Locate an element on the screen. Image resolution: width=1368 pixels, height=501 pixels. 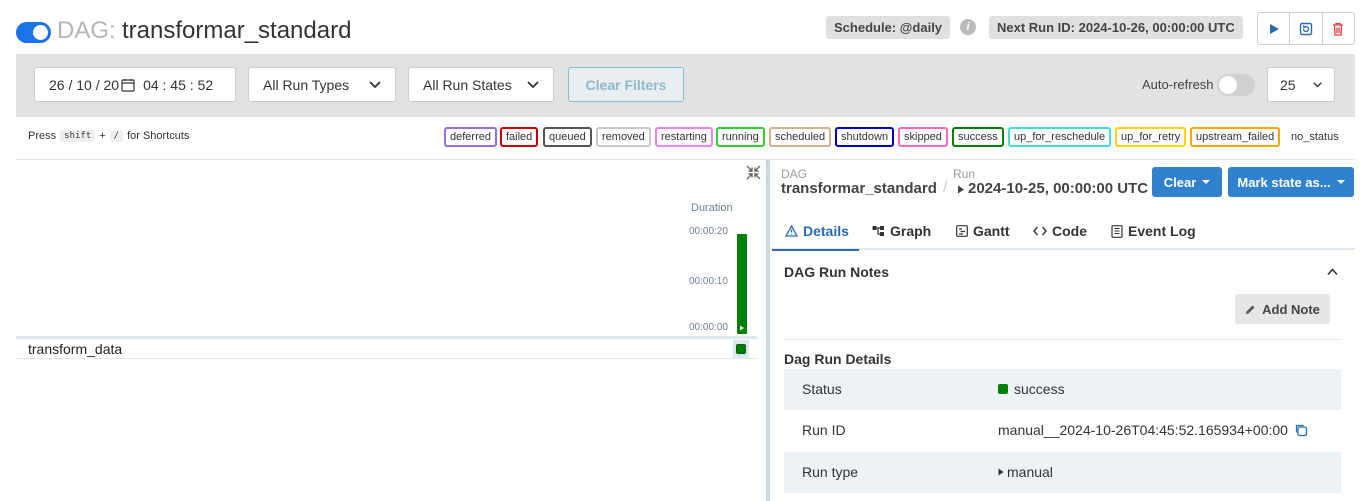
copy-icon is located at coordinates (1301, 430).